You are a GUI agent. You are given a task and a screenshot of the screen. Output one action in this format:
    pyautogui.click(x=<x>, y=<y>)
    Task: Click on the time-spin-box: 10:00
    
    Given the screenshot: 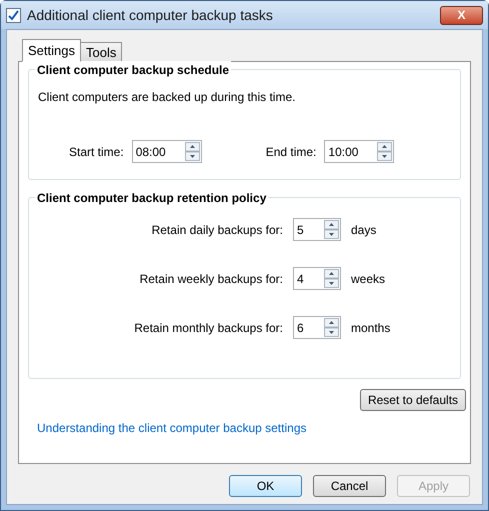 What is the action you would take?
    pyautogui.click(x=359, y=151)
    